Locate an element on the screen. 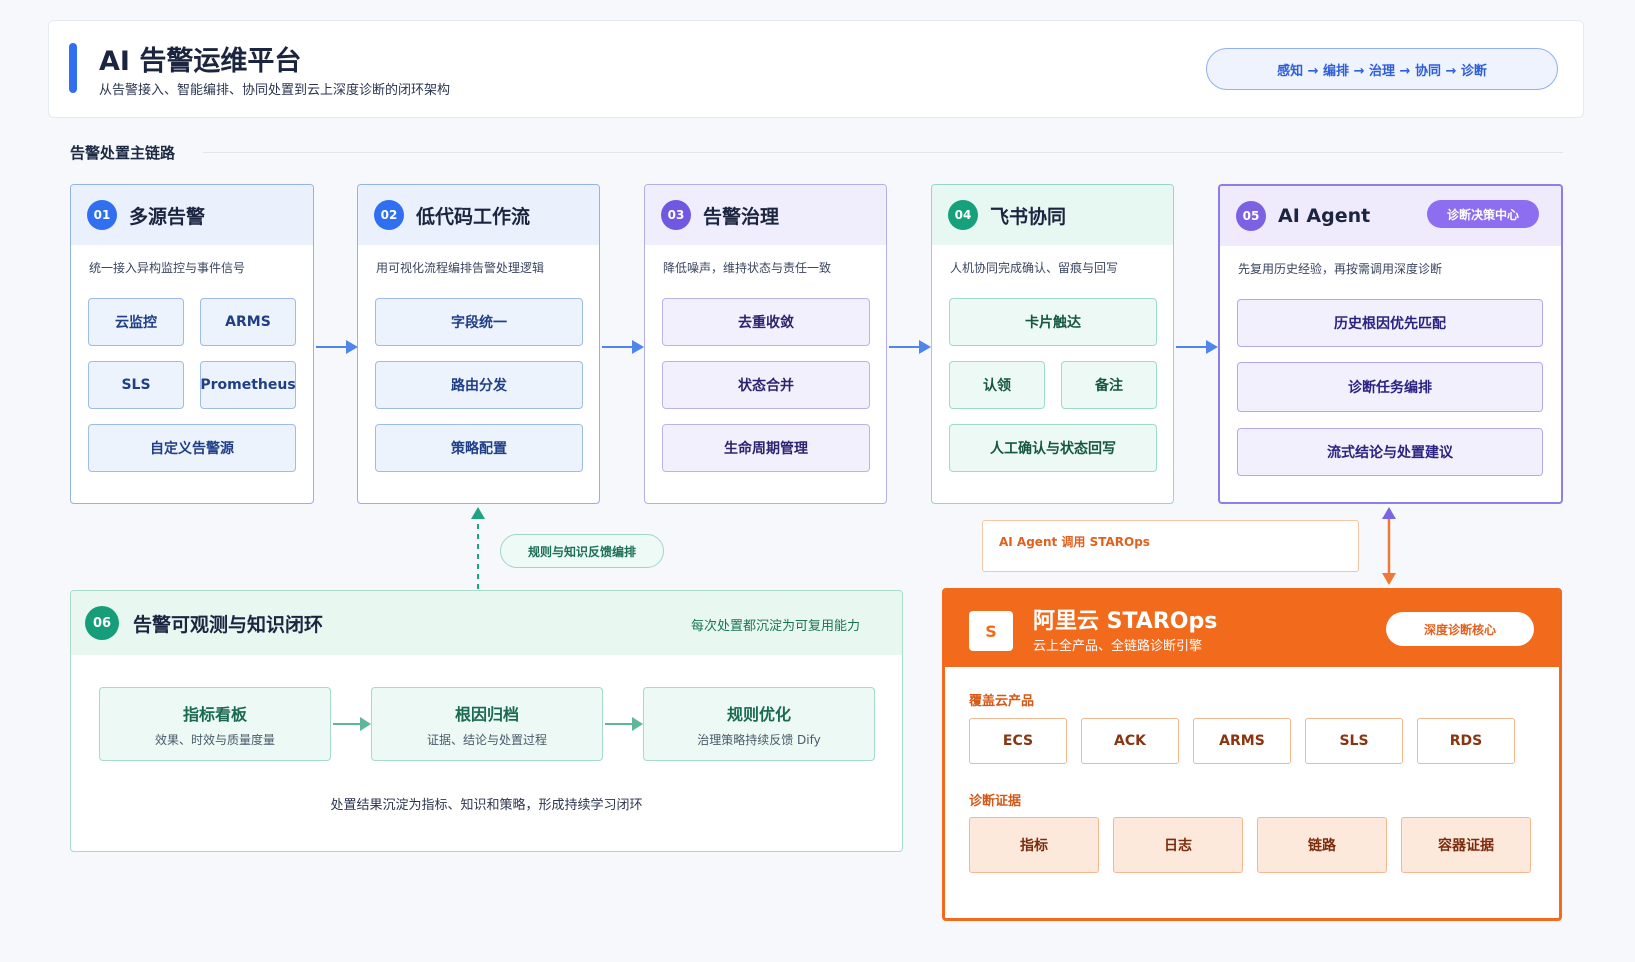  decision-center-badge: 诊断决策中心 is located at coordinates (1483, 214).